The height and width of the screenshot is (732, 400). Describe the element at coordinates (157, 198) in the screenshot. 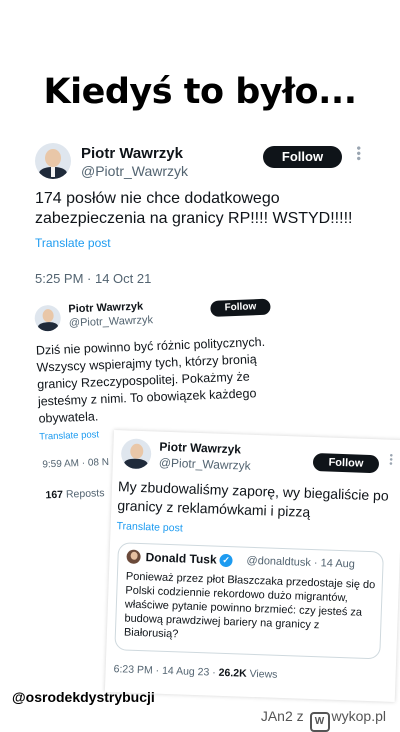

I see `tweet-text-line: 174 posłów nie chce dodatkowego` at that location.